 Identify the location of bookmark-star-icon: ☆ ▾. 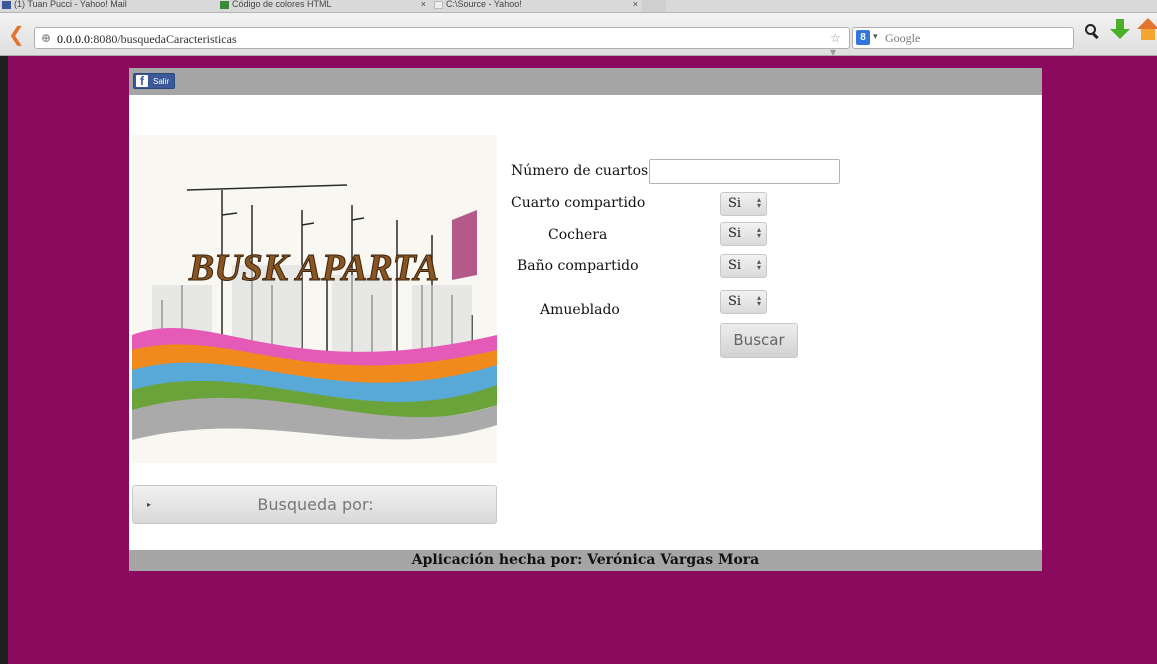
(839, 45).